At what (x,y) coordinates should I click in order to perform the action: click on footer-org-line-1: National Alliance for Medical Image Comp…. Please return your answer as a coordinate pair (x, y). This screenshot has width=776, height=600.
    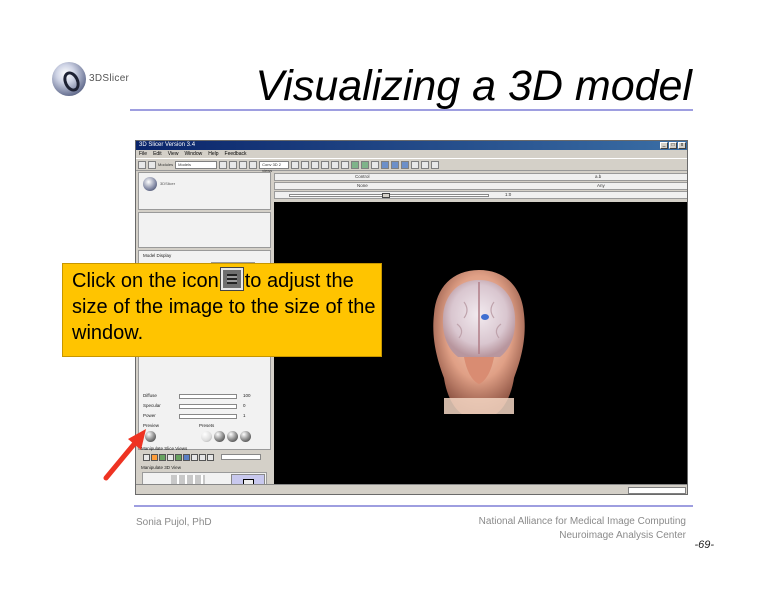
    Looking at the image, I should click on (582, 521).